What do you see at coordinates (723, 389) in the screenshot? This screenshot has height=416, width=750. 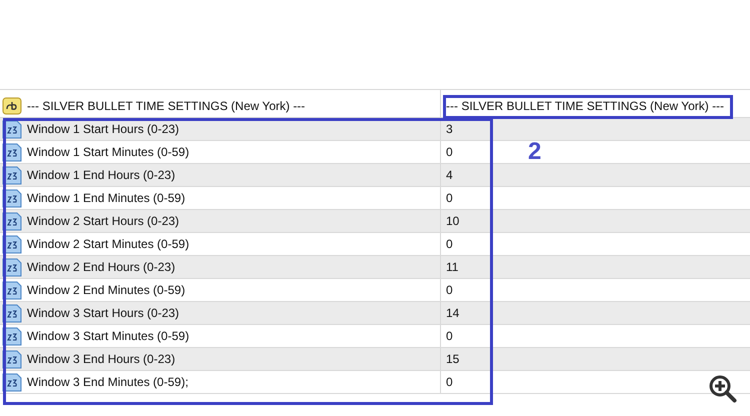 I see `zoom-in-icon` at bounding box center [723, 389].